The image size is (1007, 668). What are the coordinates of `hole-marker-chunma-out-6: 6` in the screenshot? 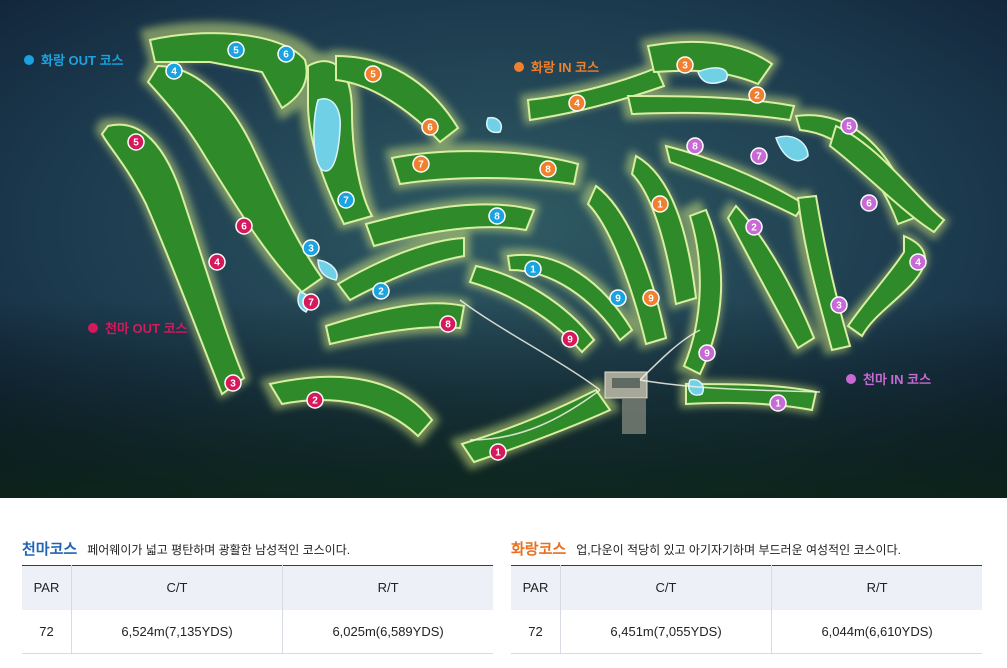 It's located at (244, 226).